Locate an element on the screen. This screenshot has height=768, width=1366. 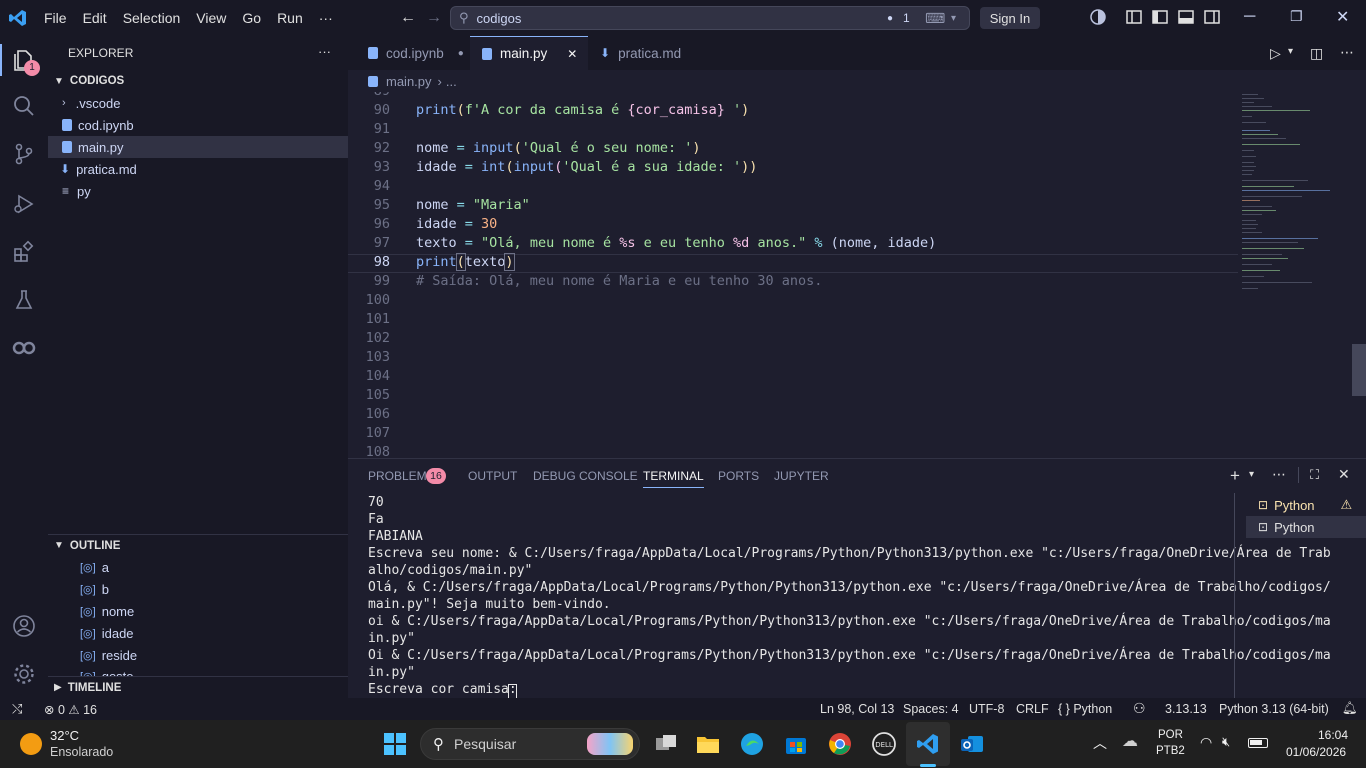
weather-temp: 32°C is located at coordinates (64, 735).